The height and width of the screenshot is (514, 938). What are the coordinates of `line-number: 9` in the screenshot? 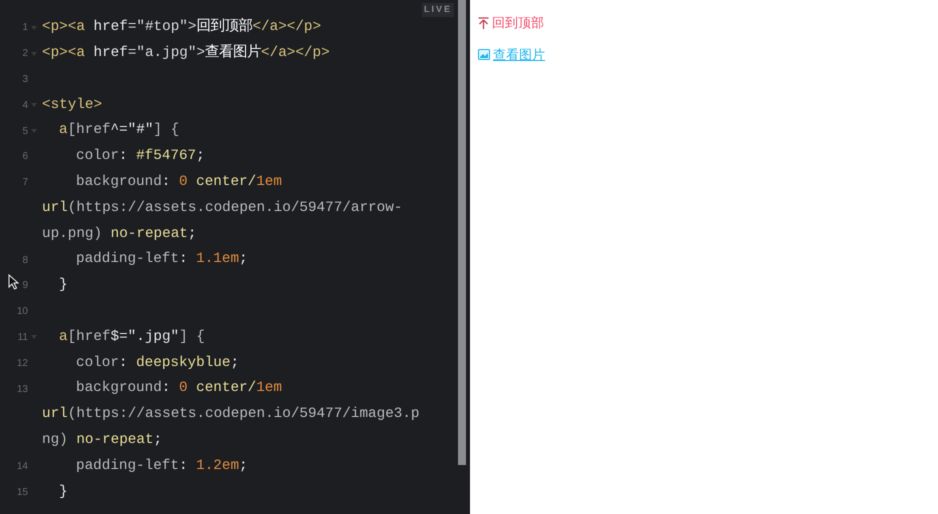 It's located at (25, 286).